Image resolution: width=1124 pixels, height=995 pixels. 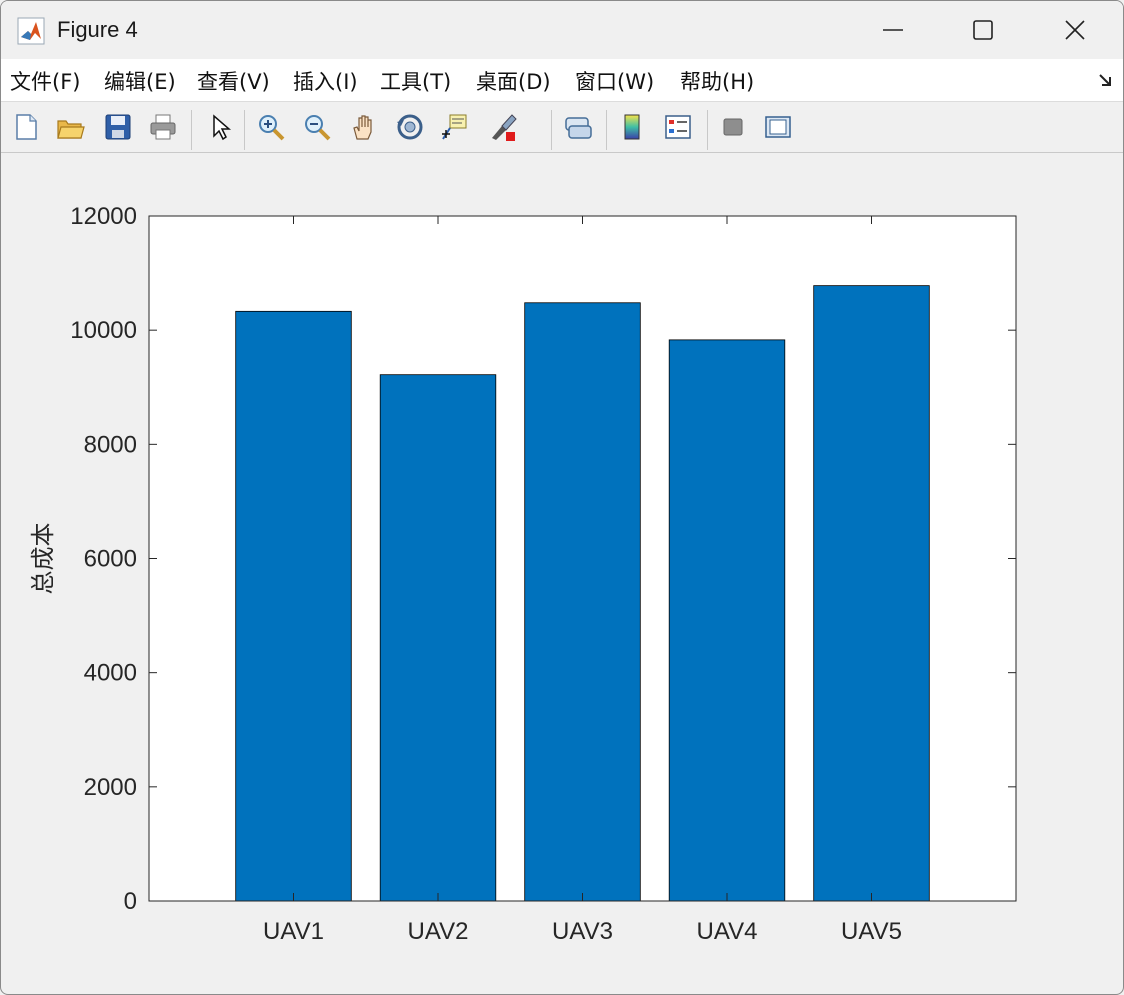 I want to click on x-tick-labels: UAV1 UAV2 UAV3 UAV4 UAV5, so click(x=582, y=931).